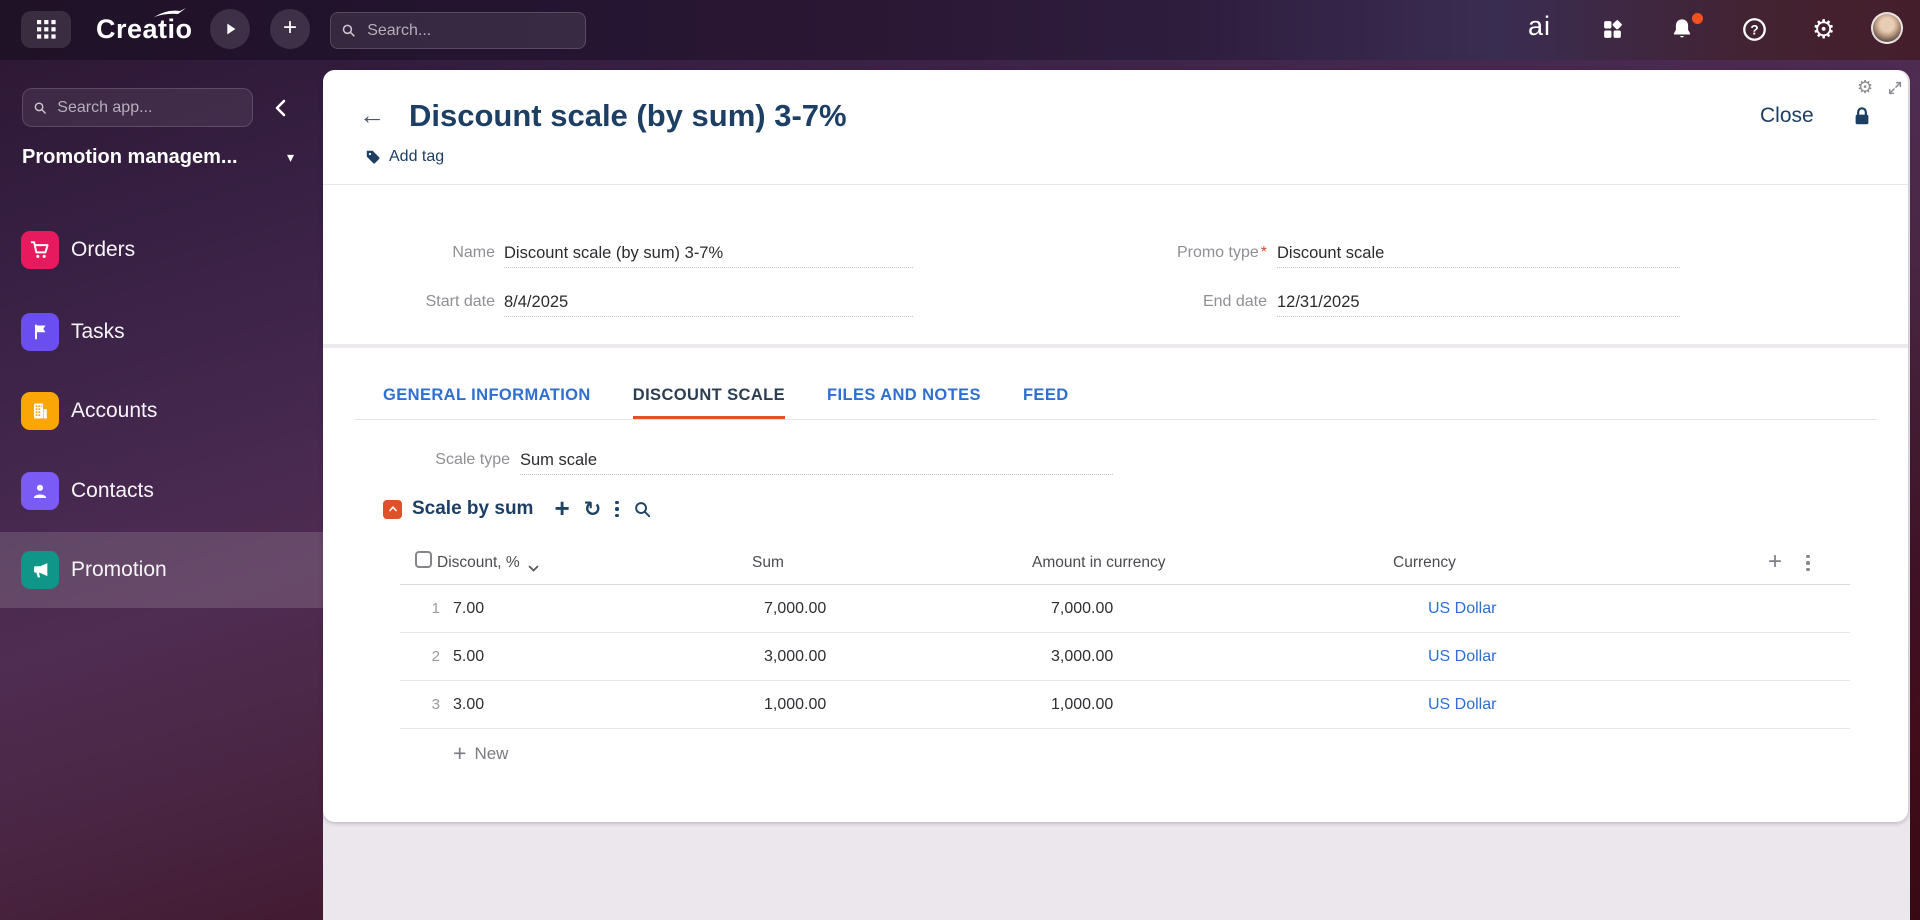 The height and width of the screenshot is (920, 1920). I want to click on tab-general-information: GENERAL INFORMATION, so click(487, 396).